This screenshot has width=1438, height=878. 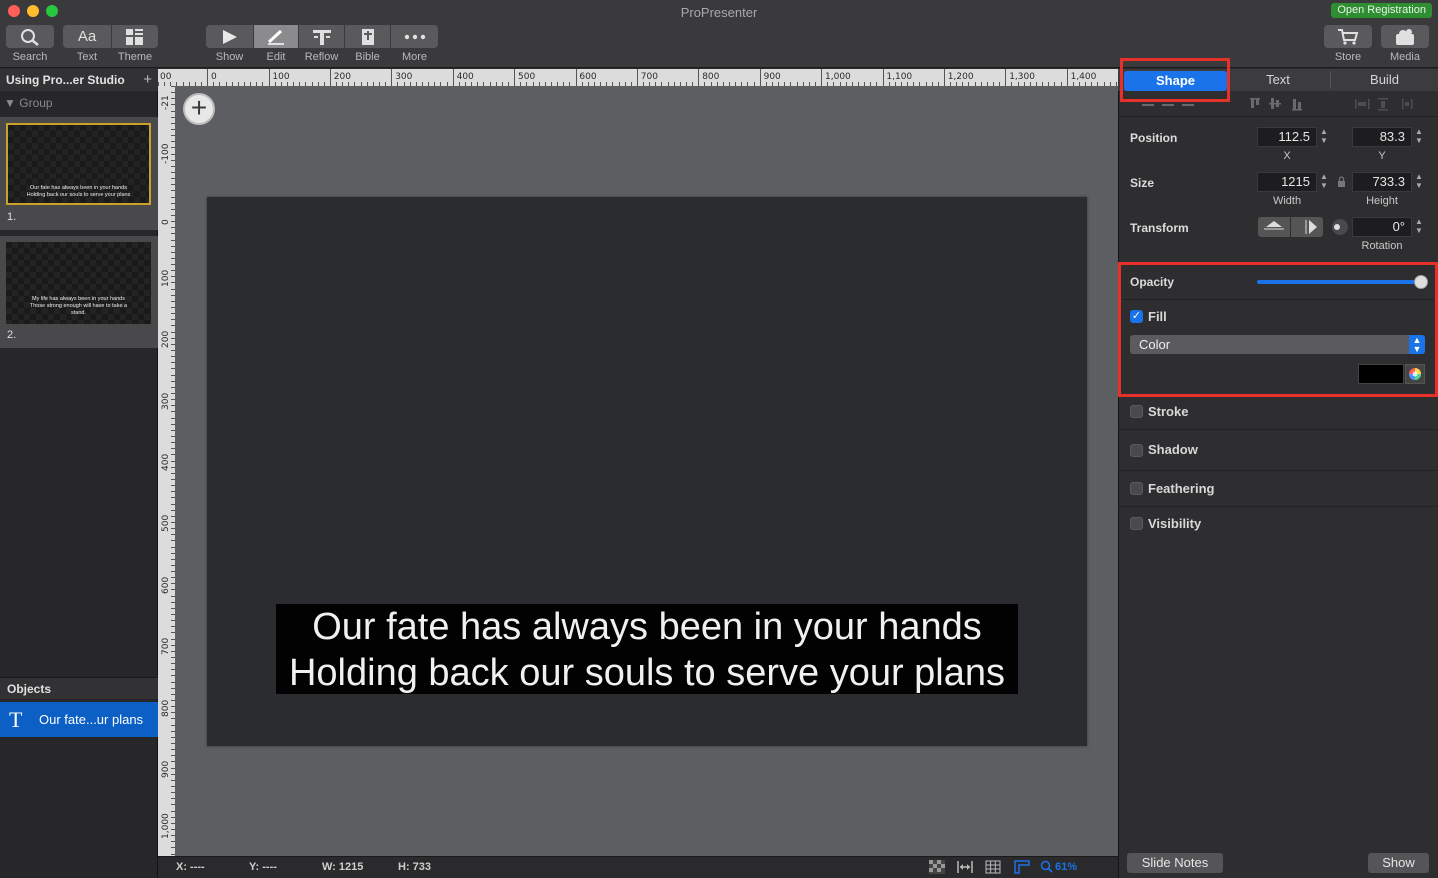 What do you see at coordinates (229, 36) in the screenshot?
I see `show-button` at bounding box center [229, 36].